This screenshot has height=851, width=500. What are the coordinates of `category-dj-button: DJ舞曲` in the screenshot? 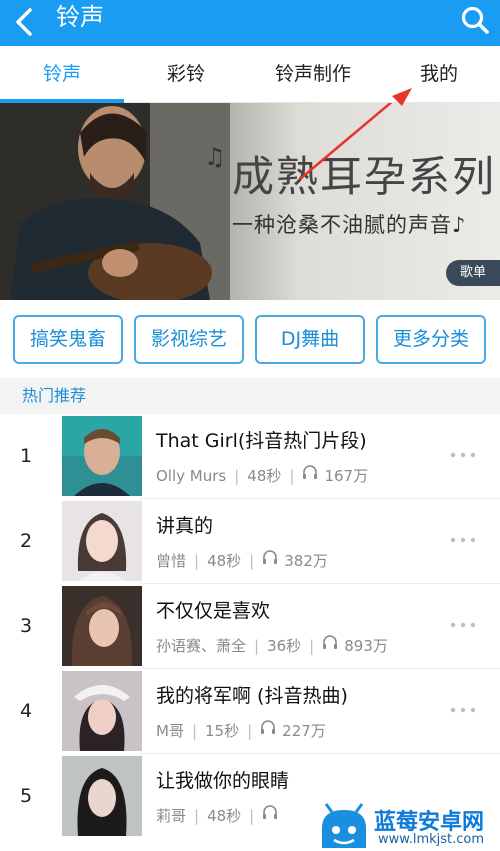 It's located at (310, 339).